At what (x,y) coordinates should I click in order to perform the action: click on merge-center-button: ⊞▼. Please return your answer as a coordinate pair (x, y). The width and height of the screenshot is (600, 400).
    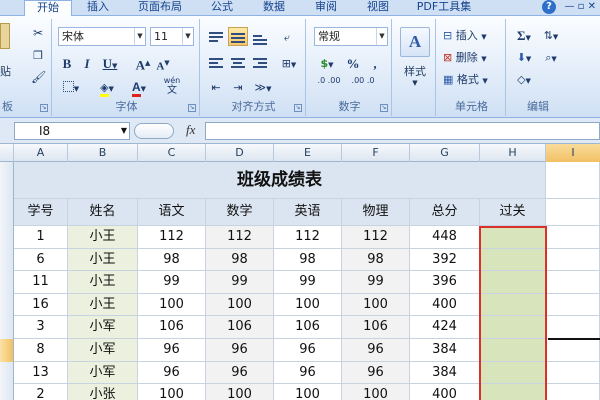
    Looking at the image, I should click on (289, 62).